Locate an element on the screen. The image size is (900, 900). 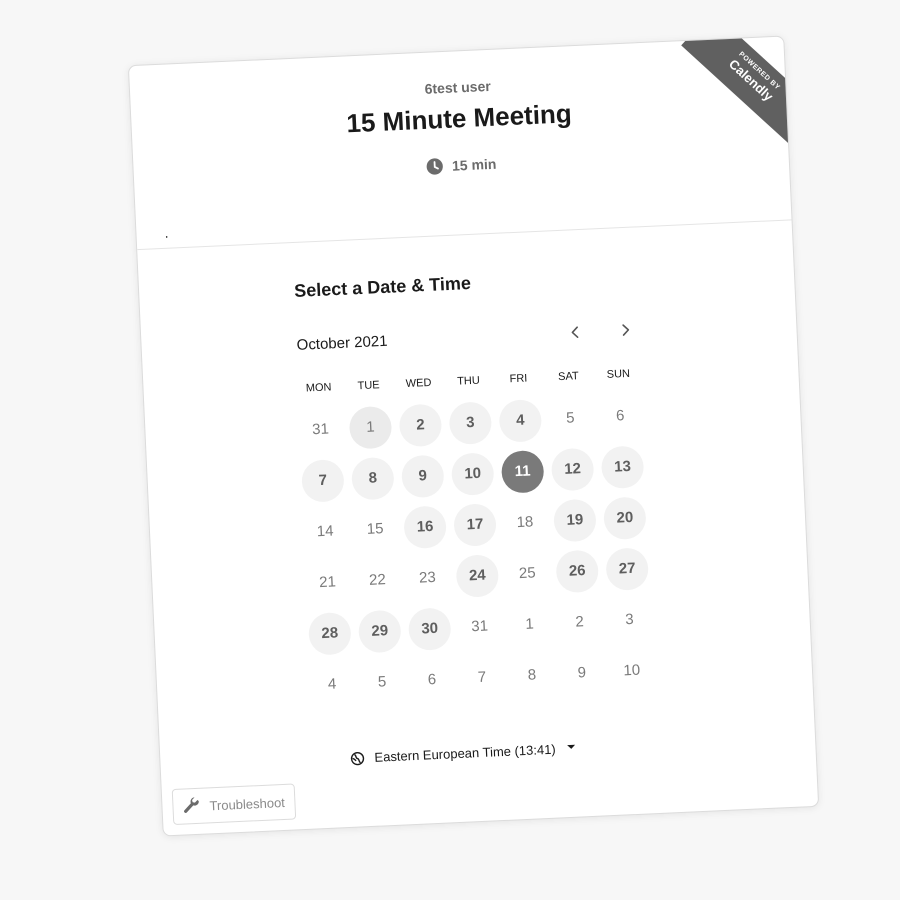
caret-down-icon is located at coordinates (571, 746).